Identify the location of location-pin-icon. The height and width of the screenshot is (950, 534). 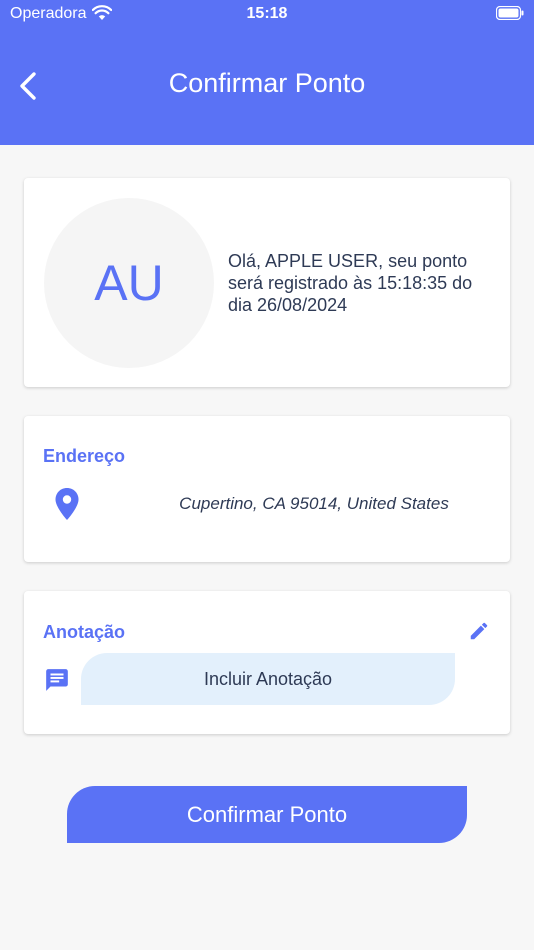
(67, 504).